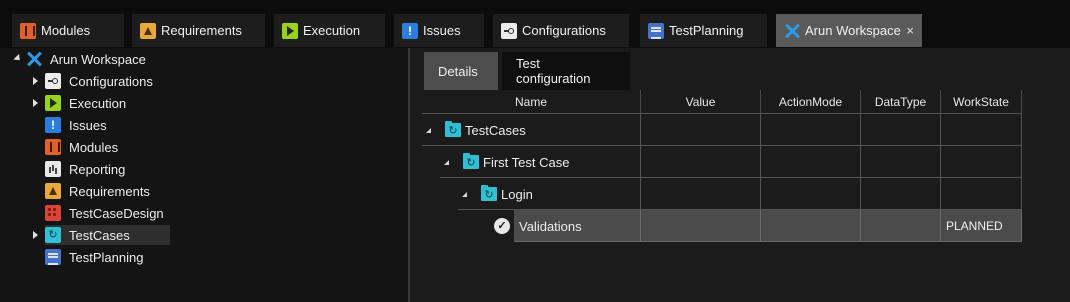 The image size is (1070, 302). What do you see at coordinates (495, 130) in the screenshot?
I see `row-name-label: TestCases` at bounding box center [495, 130].